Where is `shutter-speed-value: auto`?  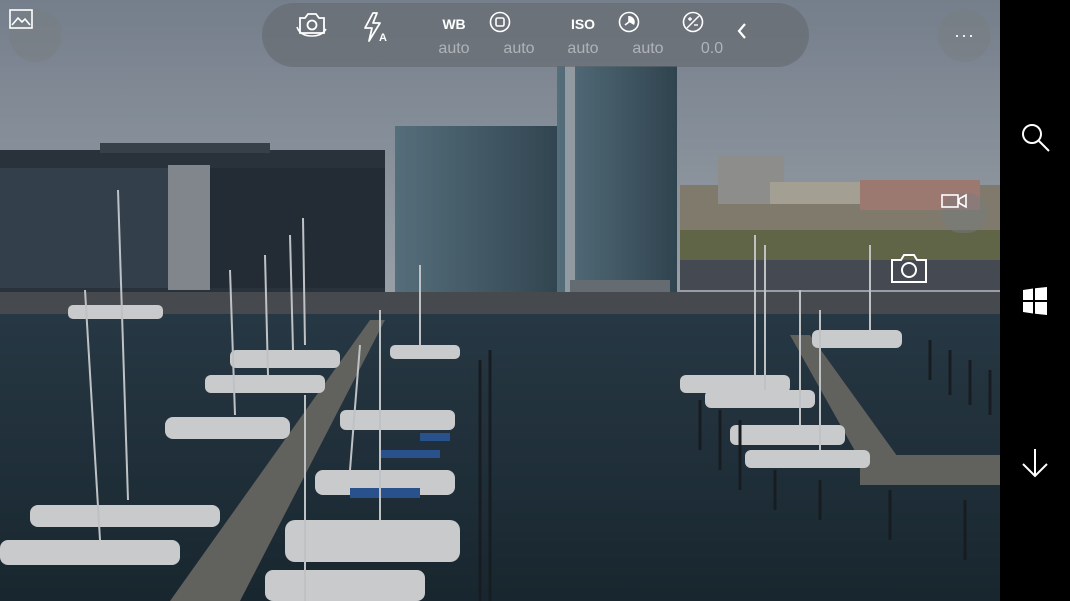
shutter-speed-value: auto is located at coordinates (648, 48).